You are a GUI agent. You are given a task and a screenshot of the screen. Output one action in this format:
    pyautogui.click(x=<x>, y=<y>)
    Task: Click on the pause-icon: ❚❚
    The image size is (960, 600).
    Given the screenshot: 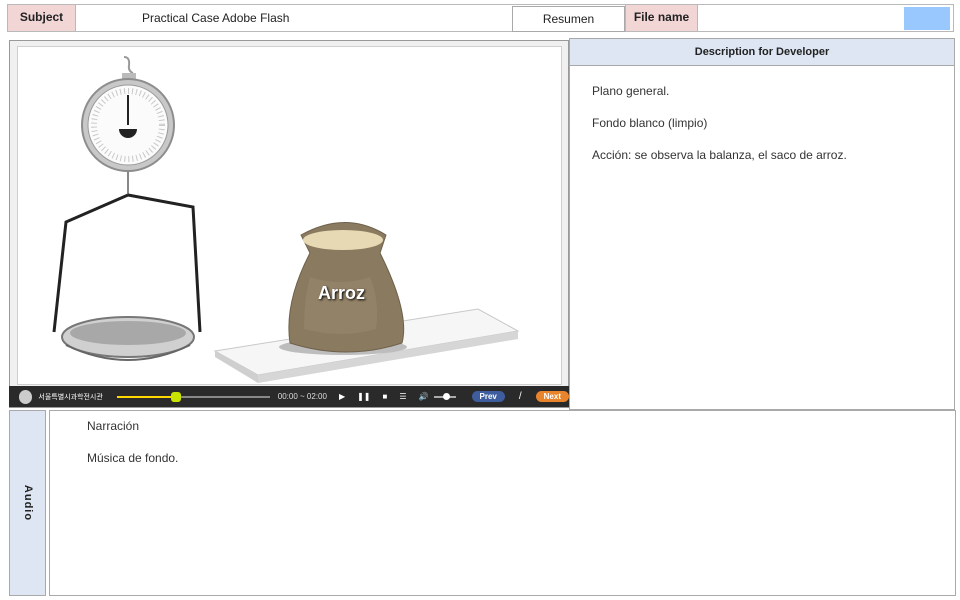 What is the action you would take?
    pyautogui.click(x=363, y=396)
    